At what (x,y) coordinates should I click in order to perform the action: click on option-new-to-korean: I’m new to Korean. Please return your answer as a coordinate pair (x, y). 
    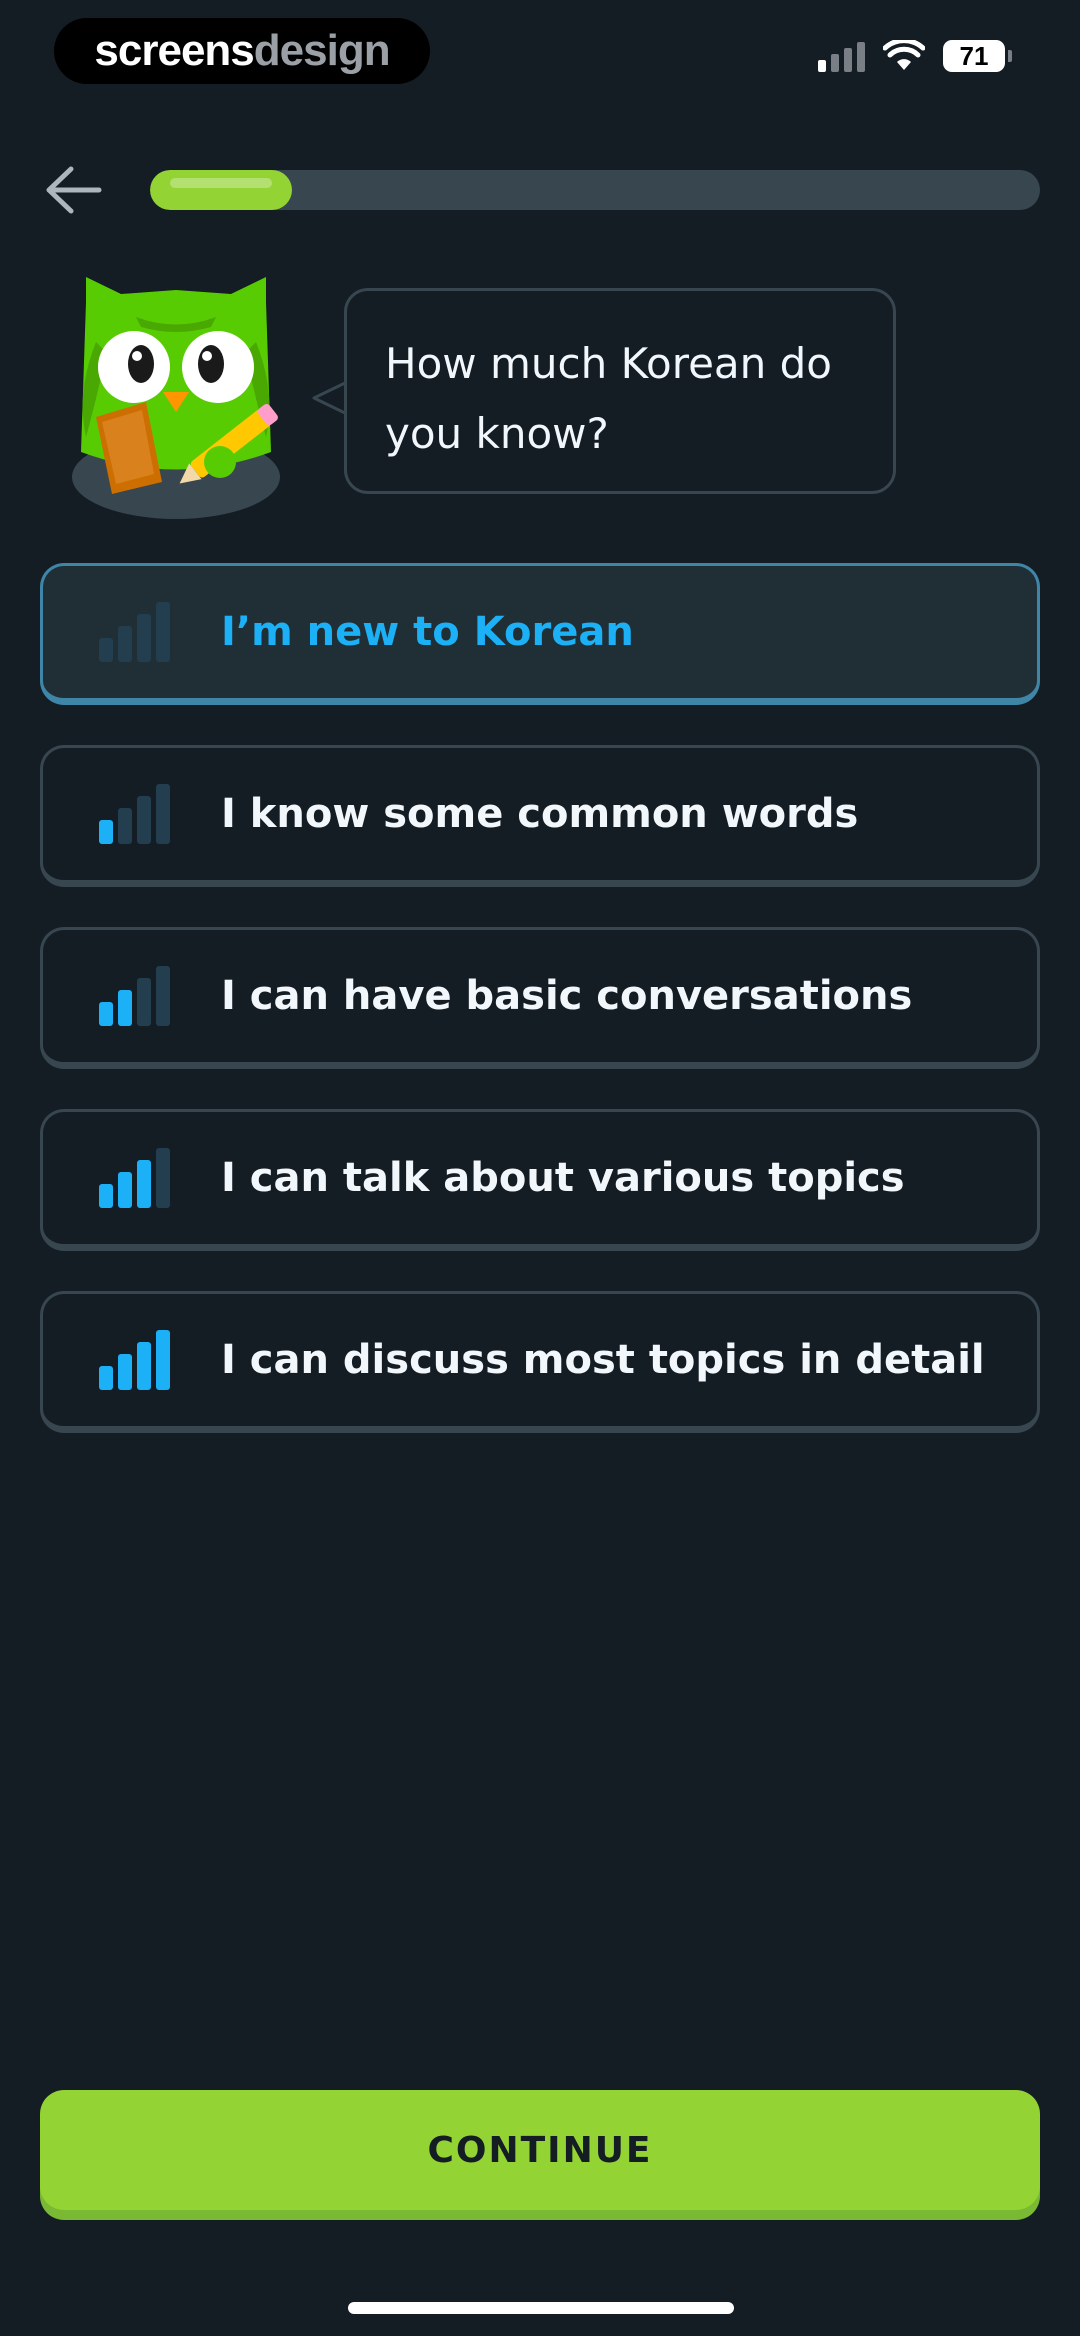
    Looking at the image, I should click on (540, 634).